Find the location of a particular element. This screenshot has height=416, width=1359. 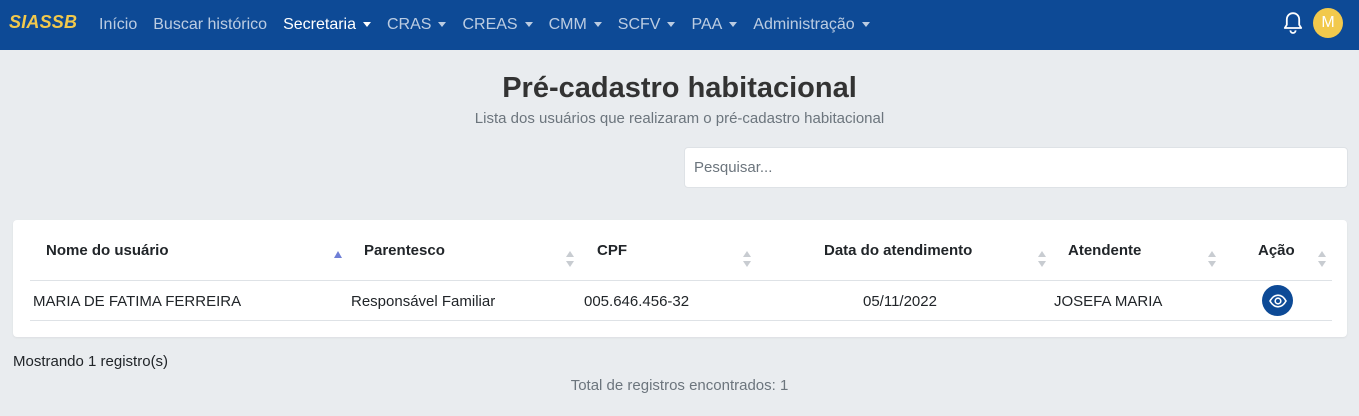

nav-item-creas: CREAS is located at coordinates (497, 25).